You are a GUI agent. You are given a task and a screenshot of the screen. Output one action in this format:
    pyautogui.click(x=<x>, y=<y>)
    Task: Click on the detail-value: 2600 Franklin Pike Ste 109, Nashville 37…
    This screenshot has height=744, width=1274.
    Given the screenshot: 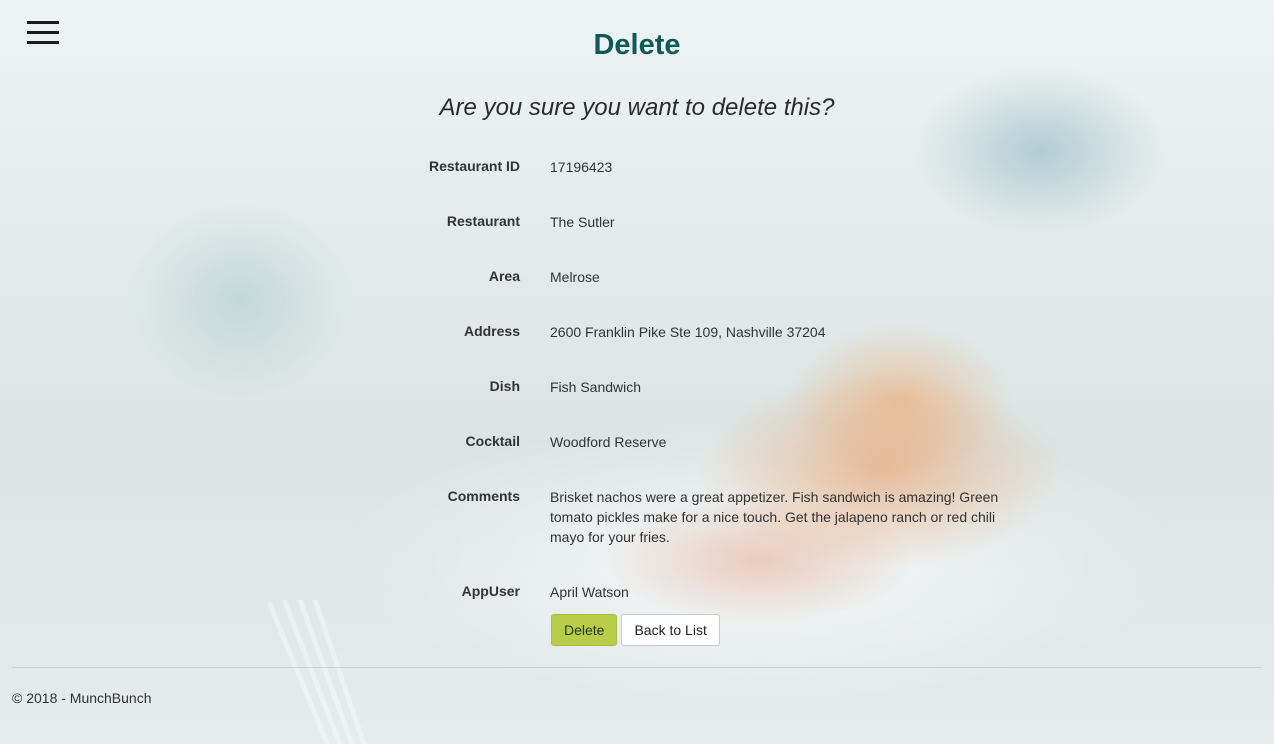 What is the action you would take?
    pyautogui.click(x=688, y=332)
    